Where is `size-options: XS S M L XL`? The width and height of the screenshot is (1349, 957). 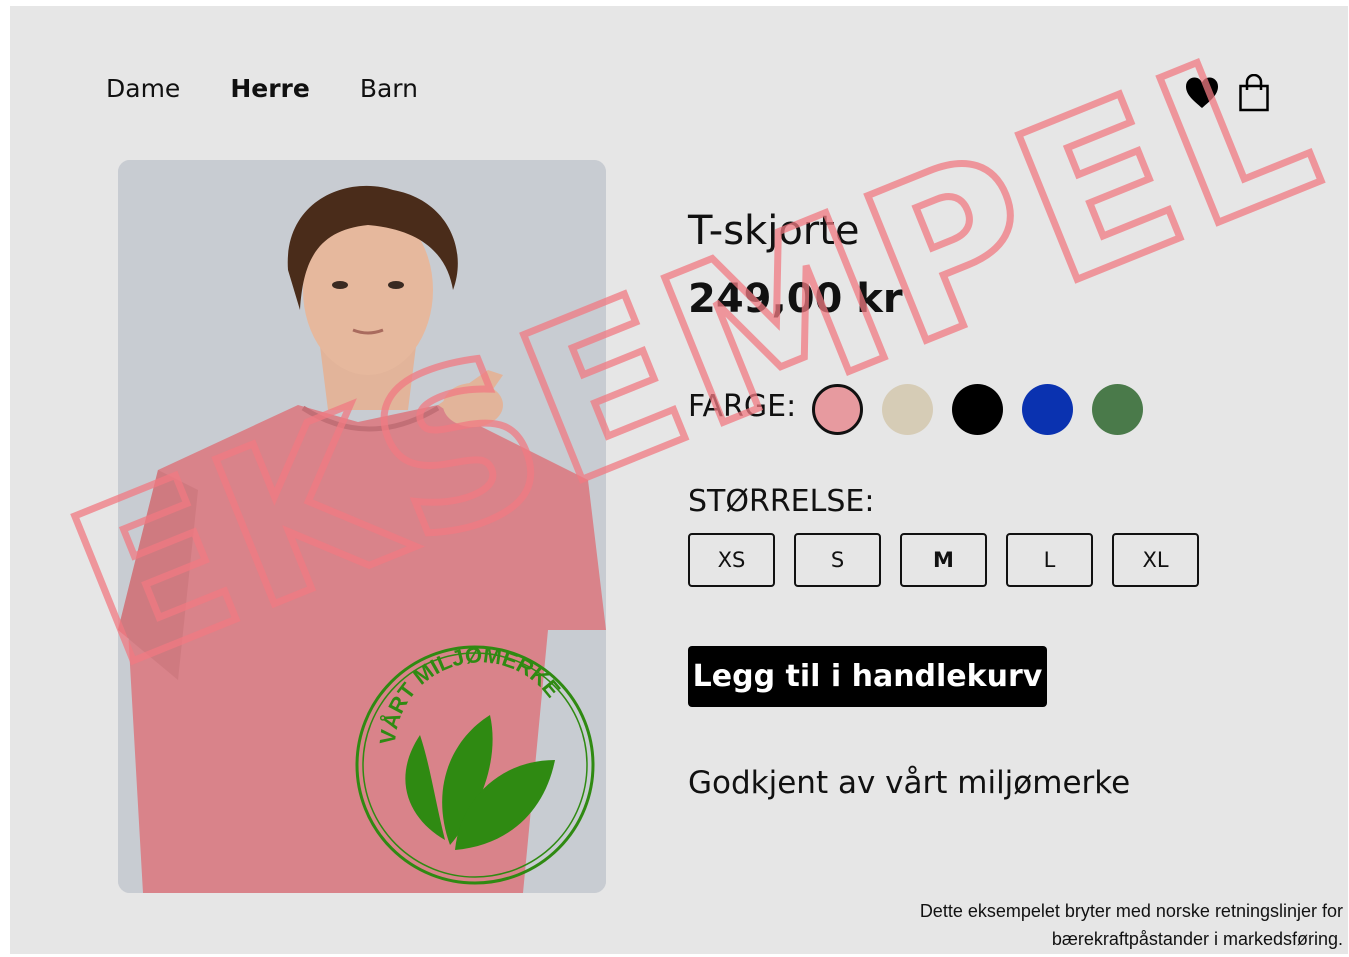
size-options: XS S M L XL is located at coordinates (943, 560).